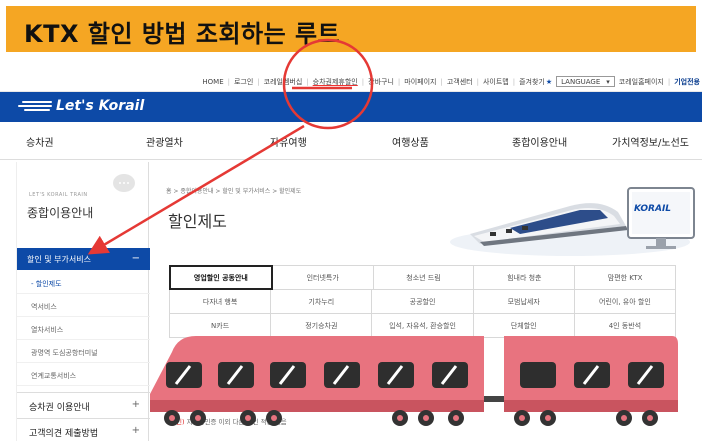 The image size is (702, 441). Describe the element at coordinates (212, 82) in the screenshot. I see `util-link-home: HOME` at that location.